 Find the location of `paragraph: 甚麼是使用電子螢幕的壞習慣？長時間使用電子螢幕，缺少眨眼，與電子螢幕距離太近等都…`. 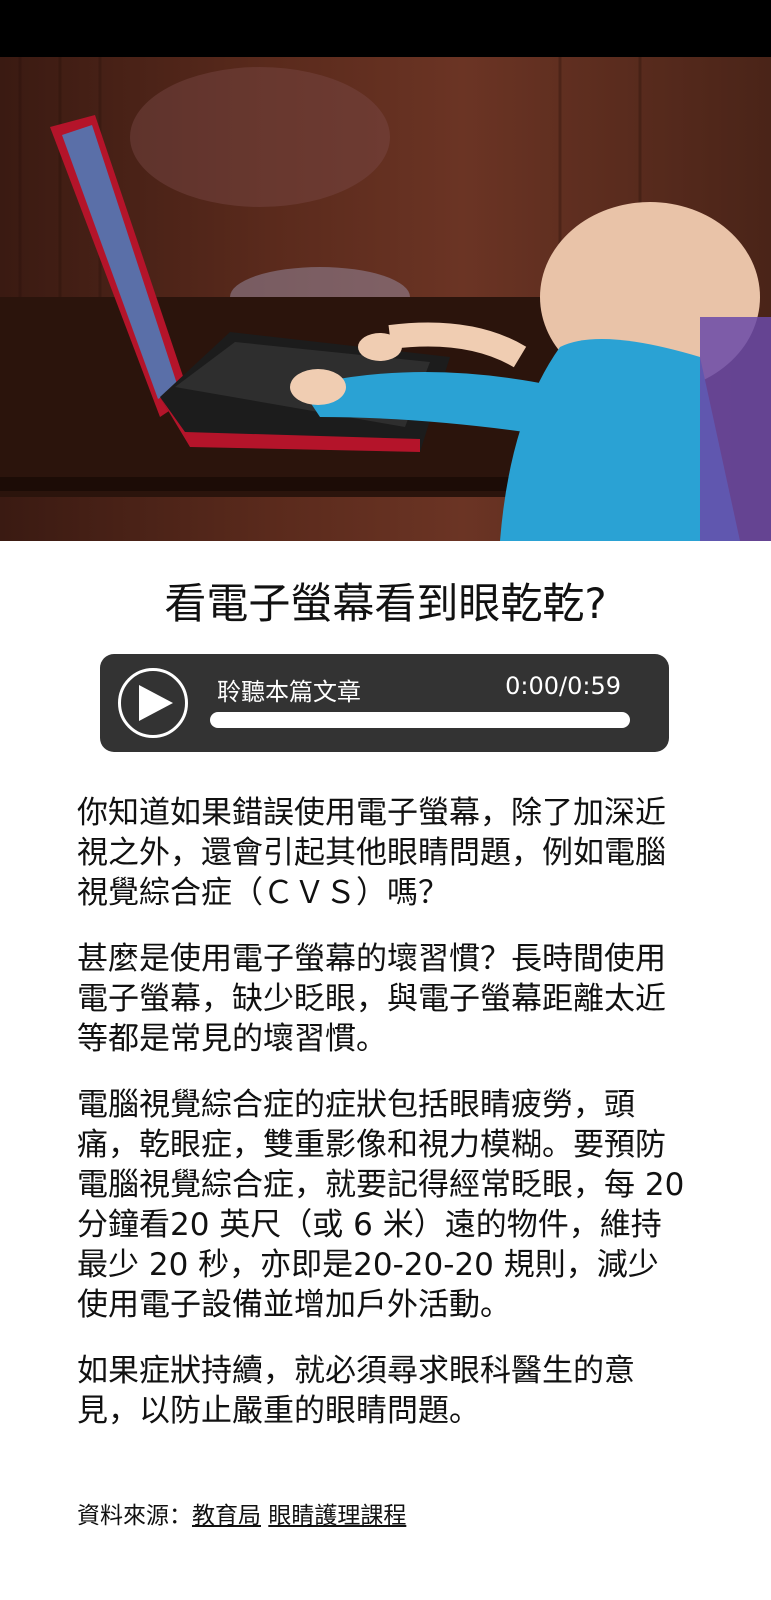

paragraph: 甚麼是使用電子螢幕的壞習慣？長時間使用電子螢幕，缺少眨眼，與電子螢幕距離太近等都… is located at coordinates (371, 999).